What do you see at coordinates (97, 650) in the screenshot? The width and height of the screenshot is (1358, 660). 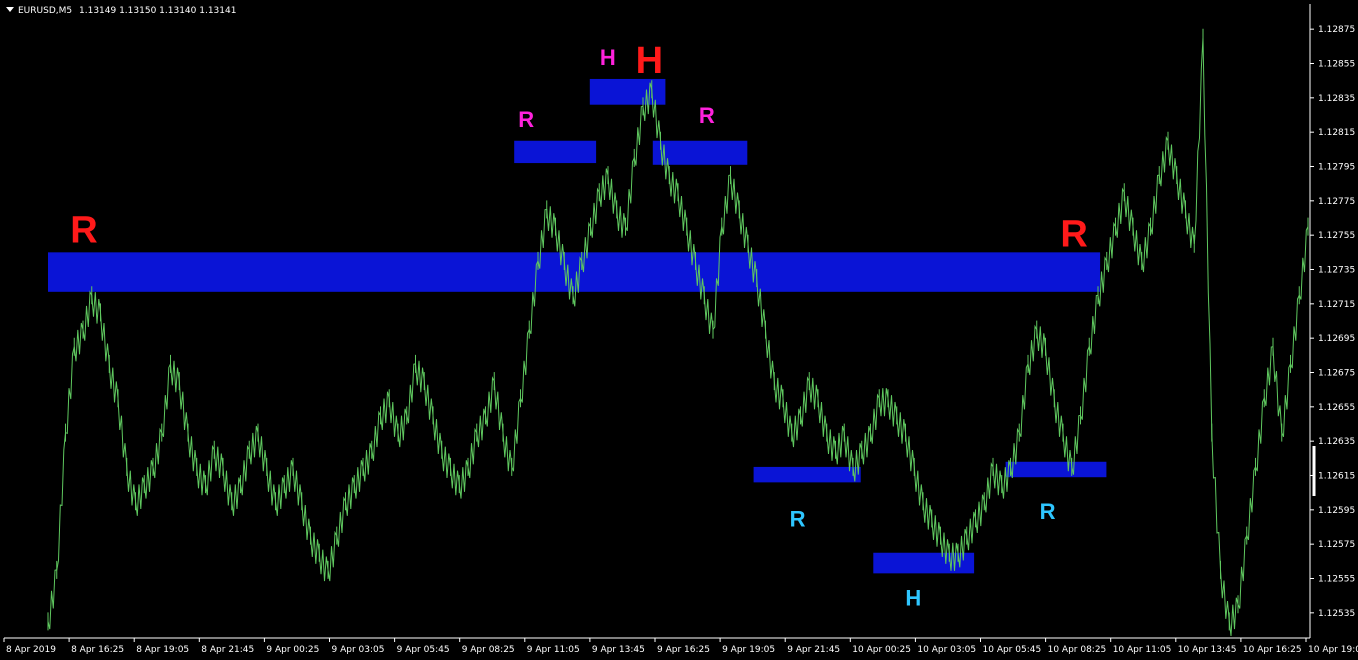 I see `x-tick-label: 8 Apr 16:25` at bounding box center [97, 650].